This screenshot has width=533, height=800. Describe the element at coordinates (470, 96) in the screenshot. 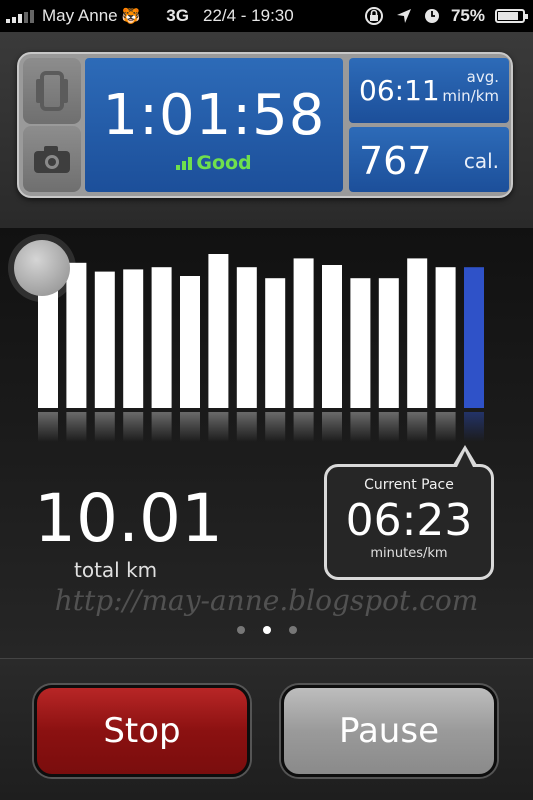

I see `avg-pace-unit-line2: min/km` at that location.